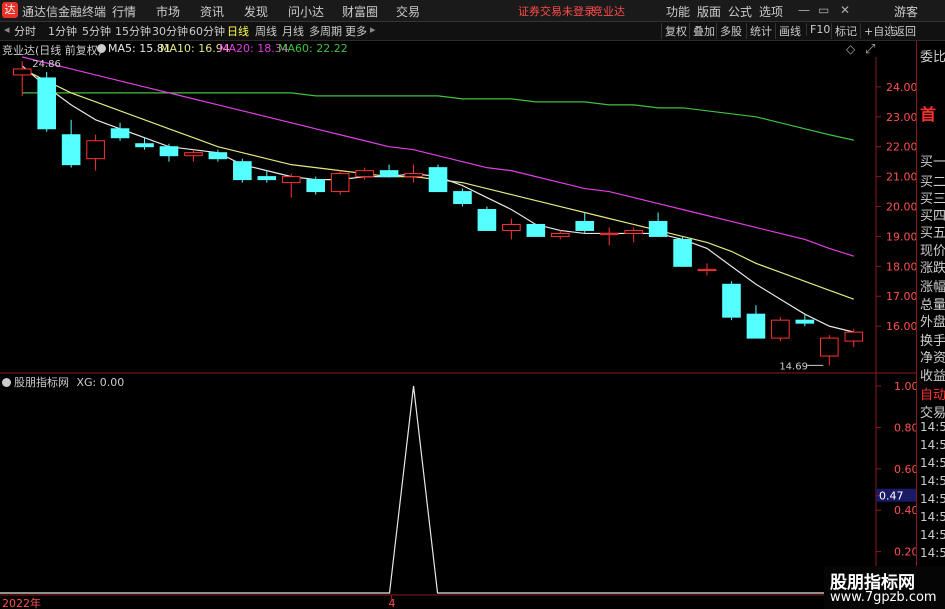  What do you see at coordinates (932, 411) in the screenshot?
I see `right-panel-item: 交易` at bounding box center [932, 411].